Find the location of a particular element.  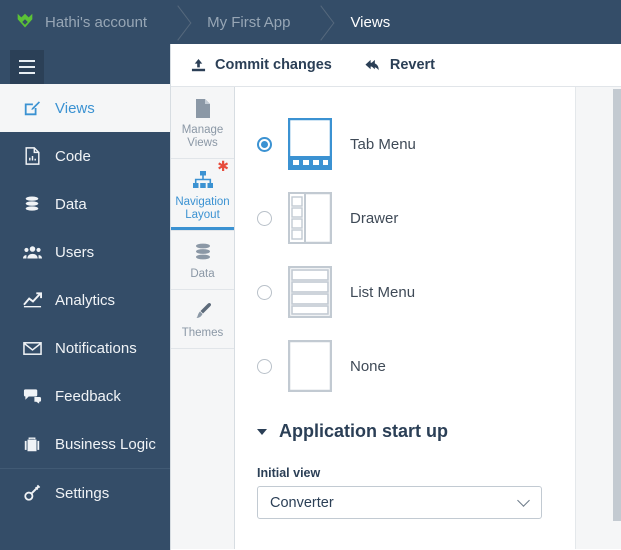

caret-down-icon is located at coordinates (262, 431).